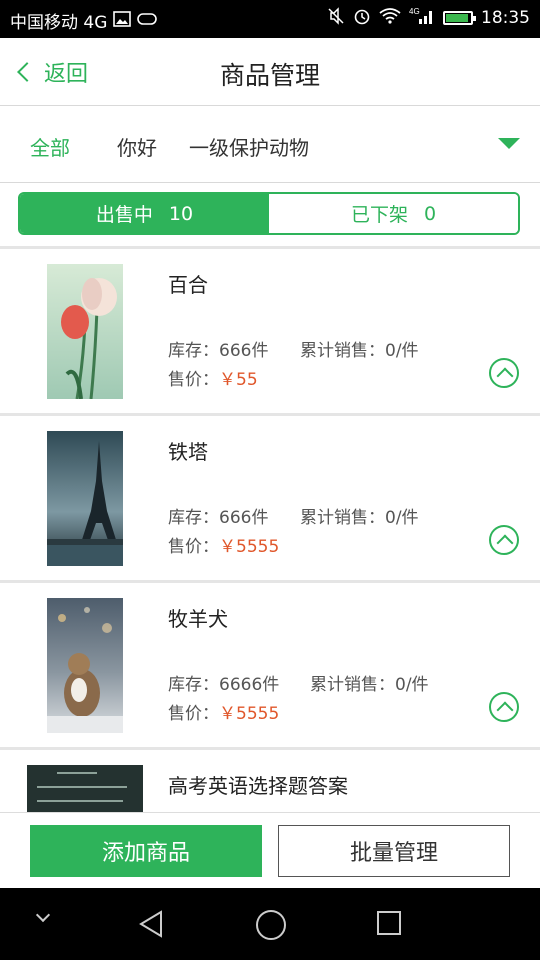 The height and width of the screenshot is (960, 540). What do you see at coordinates (238, 380) in the screenshot?
I see `price-value: ￥55` at bounding box center [238, 380].